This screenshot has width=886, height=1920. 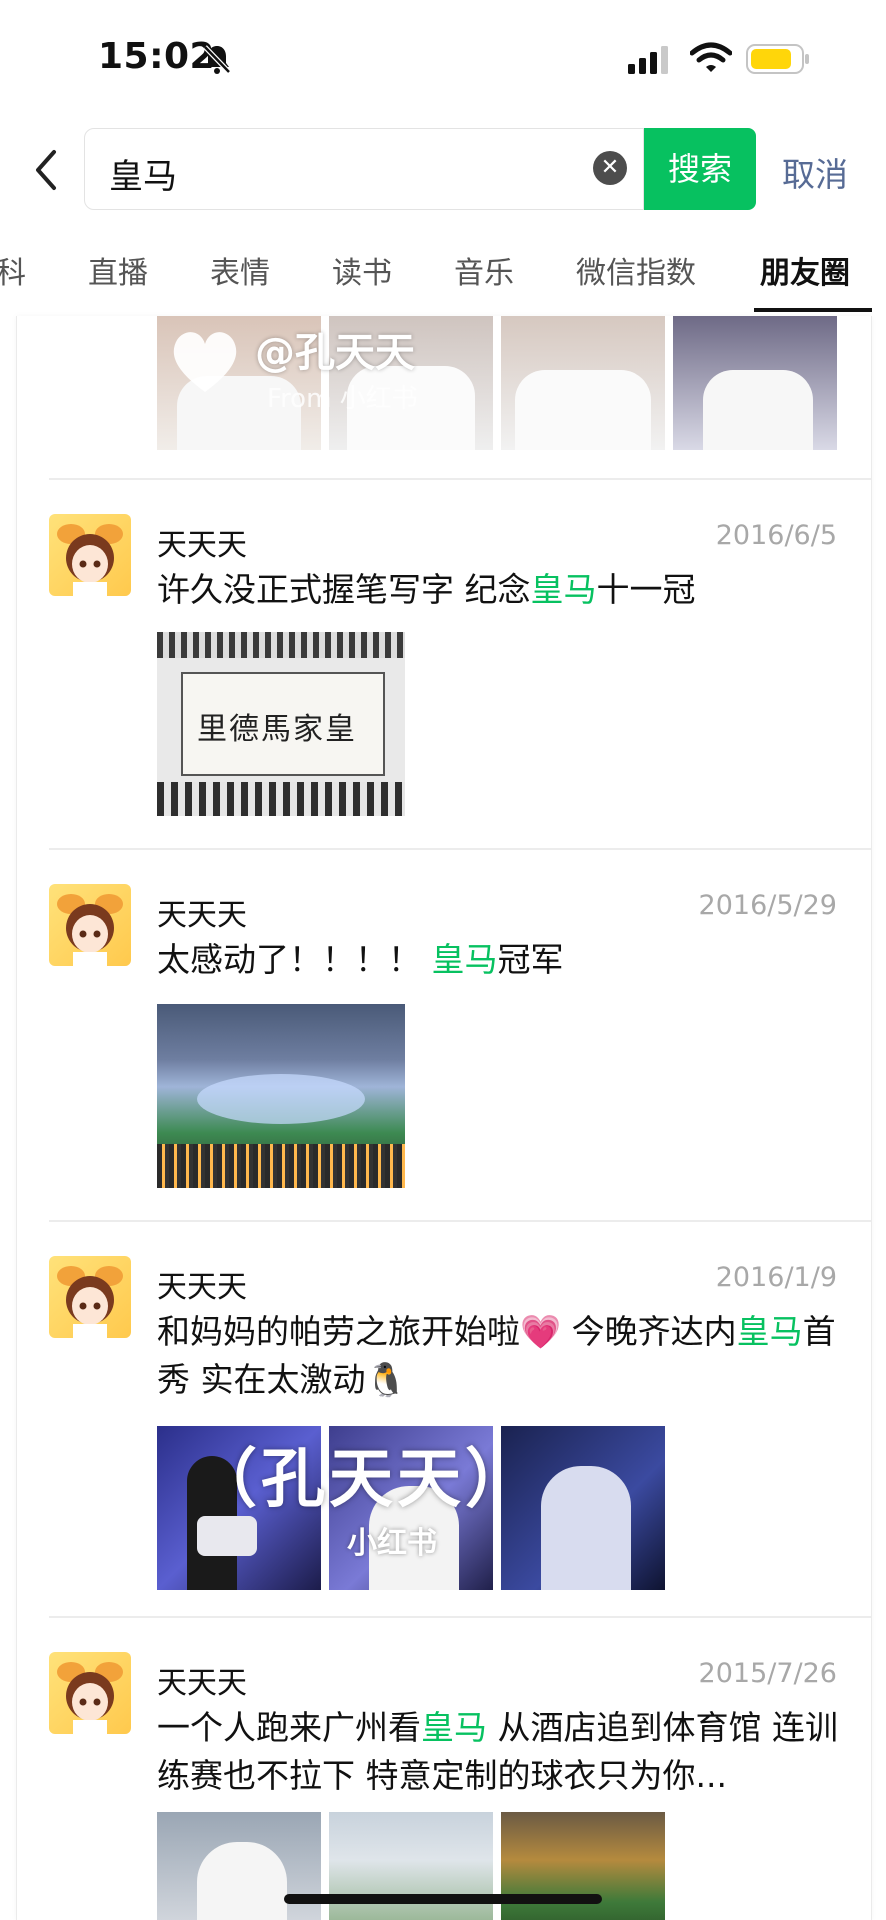 What do you see at coordinates (443, 268) in the screenshot?
I see `category-tabs: 科 直播 表情 读书 音乐 微信指数 朋友圈` at bounding box center [443, 268].